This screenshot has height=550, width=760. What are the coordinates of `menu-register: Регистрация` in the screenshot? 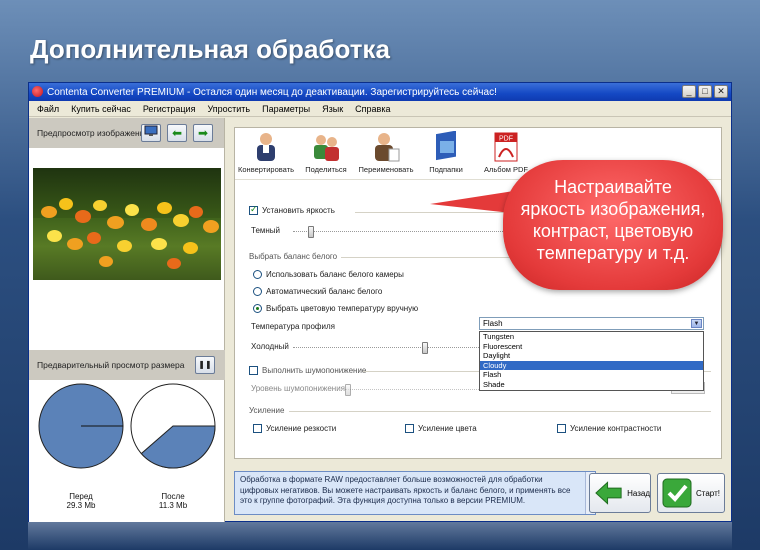 It's located at (169, 109).